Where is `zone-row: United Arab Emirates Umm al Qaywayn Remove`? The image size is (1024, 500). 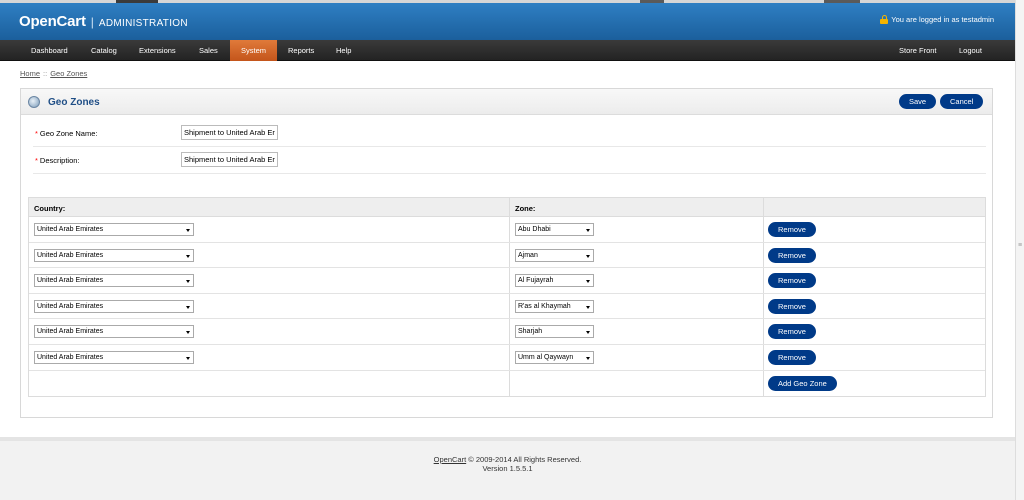 zone-row: United Arab Emirates Umm al Qaywayn Remove is located at coordinates (507, 358).